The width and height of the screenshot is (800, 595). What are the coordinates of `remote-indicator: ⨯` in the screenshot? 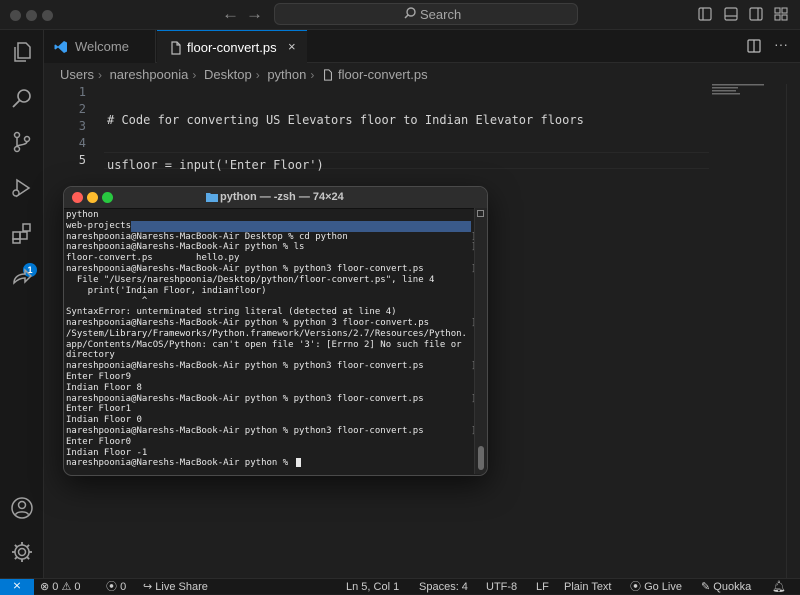 It's located at (17, 587).